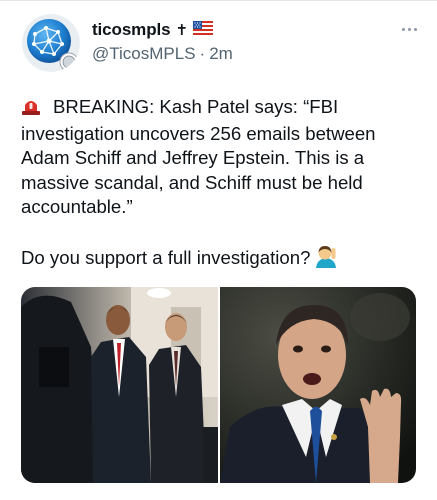 The height and width of the screenshot is (500, 437). I want to click on tweet-paragraph-2: Do you support a full investigation?, so click(221, 259).